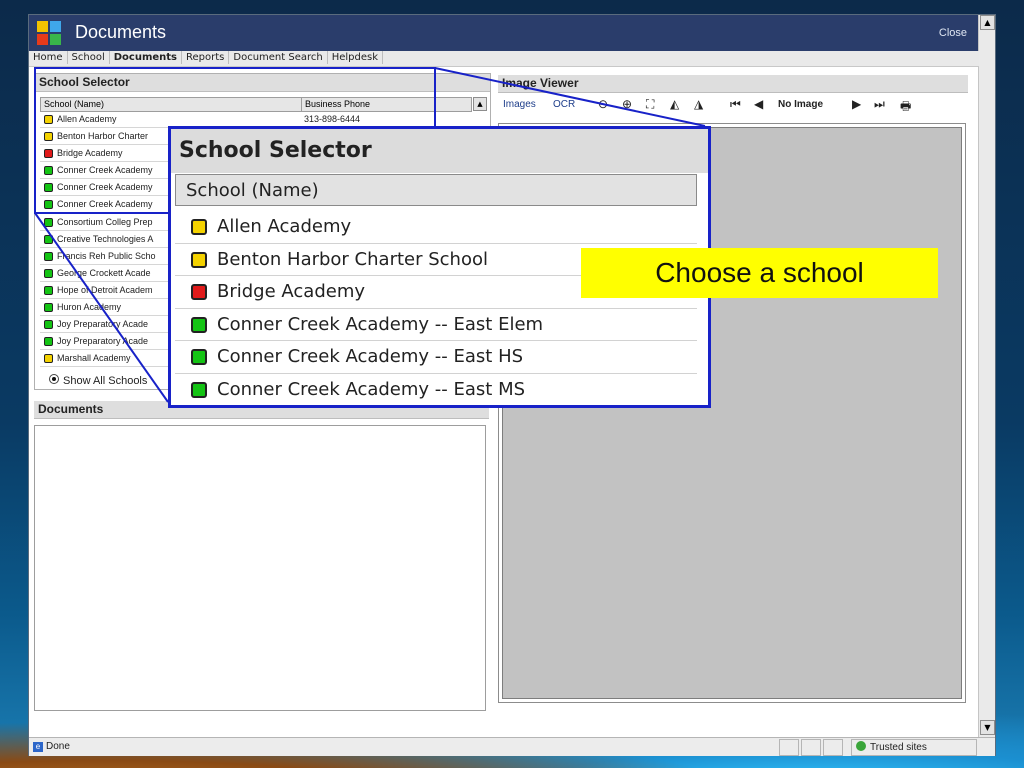 The image size is (1024, 768). What do you see at coordinates (439, 151) in the screenshot?
I see `zoom-title: School Selector` at bounding box center [439, 151].